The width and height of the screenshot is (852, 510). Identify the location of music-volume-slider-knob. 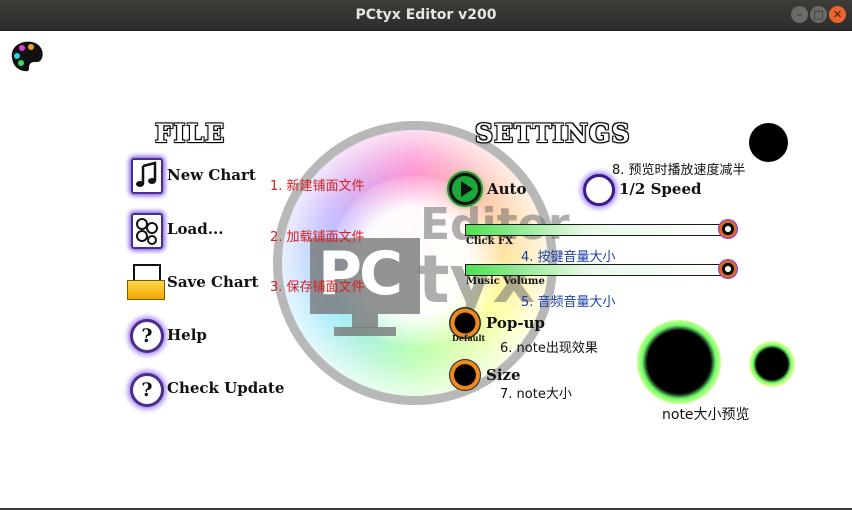
(727, 269).